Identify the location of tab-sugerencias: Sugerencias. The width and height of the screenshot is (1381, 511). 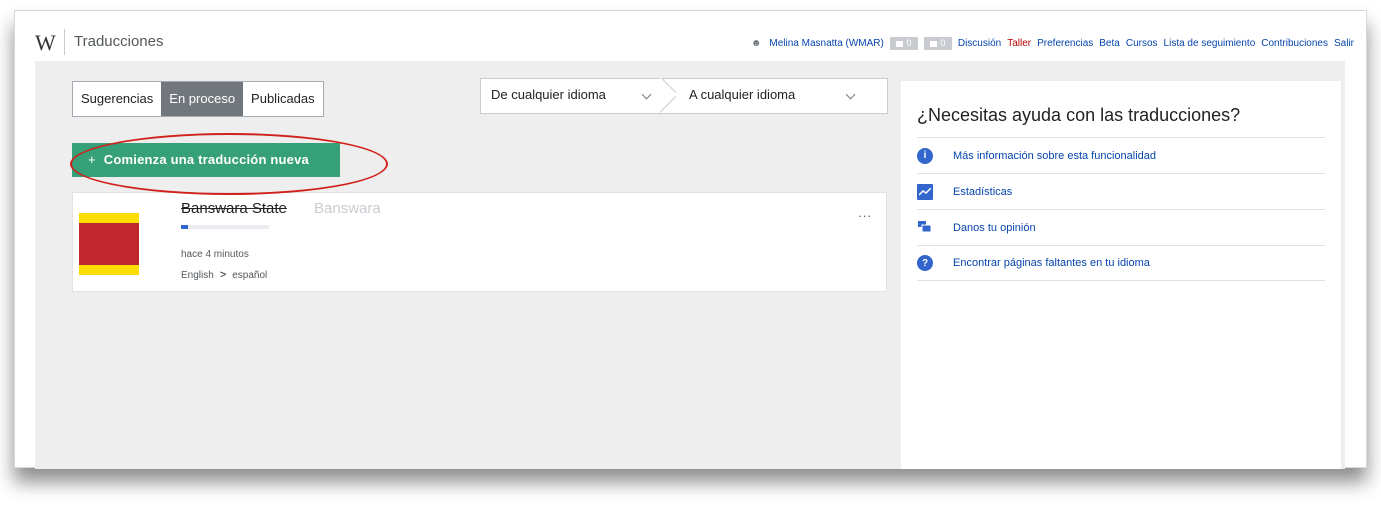
(117, 99).